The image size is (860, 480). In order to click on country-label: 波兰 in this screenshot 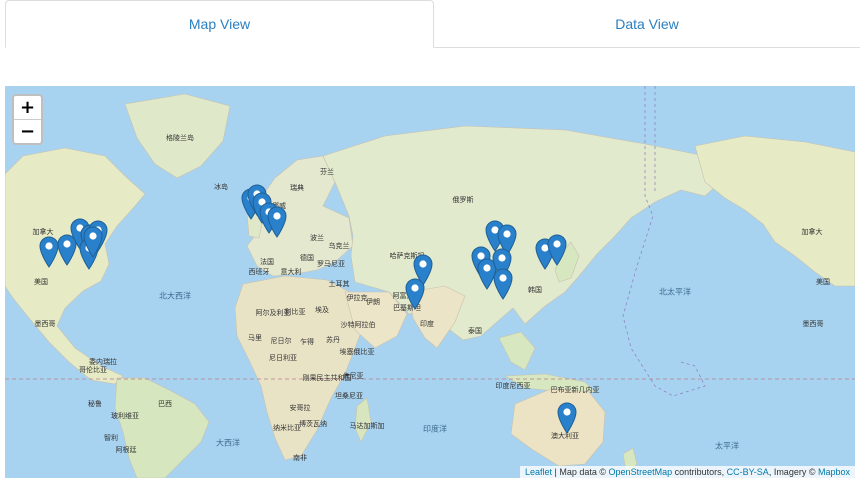, I will do `click(317, 238)`.